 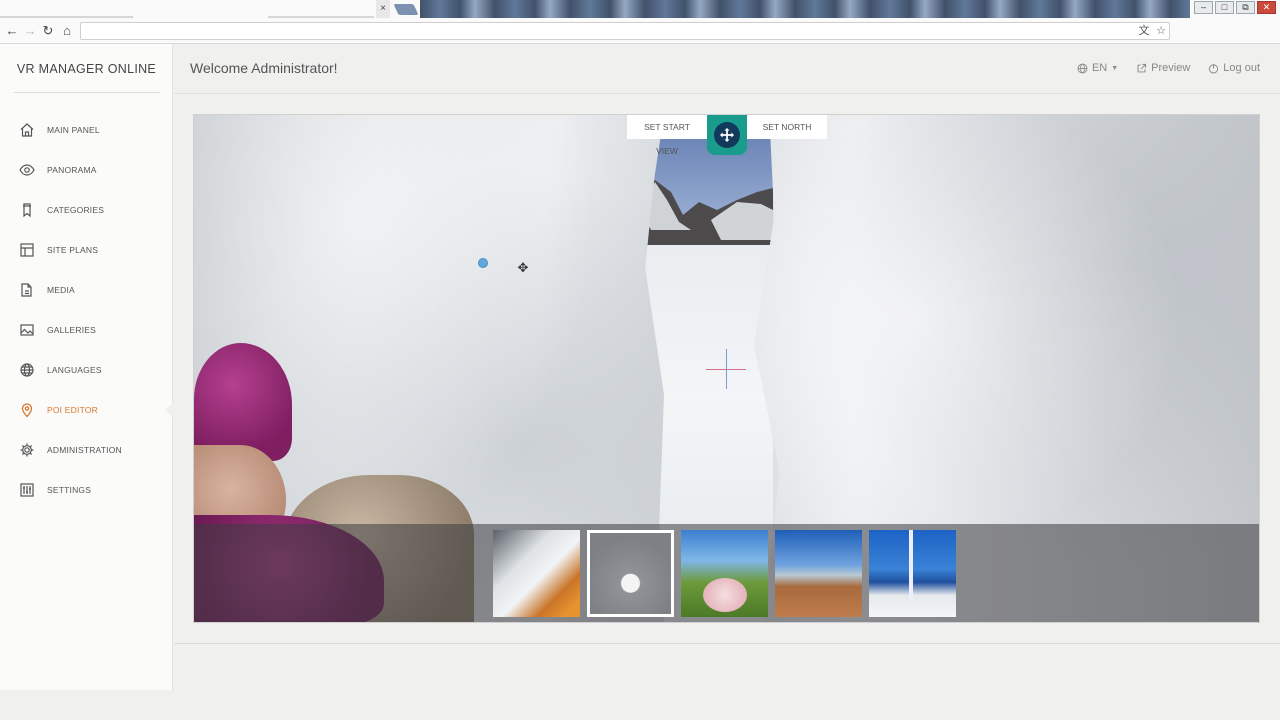 I want to click on sidebar-item-site-plans: SITE PLANS, so click(x=86, y=250).